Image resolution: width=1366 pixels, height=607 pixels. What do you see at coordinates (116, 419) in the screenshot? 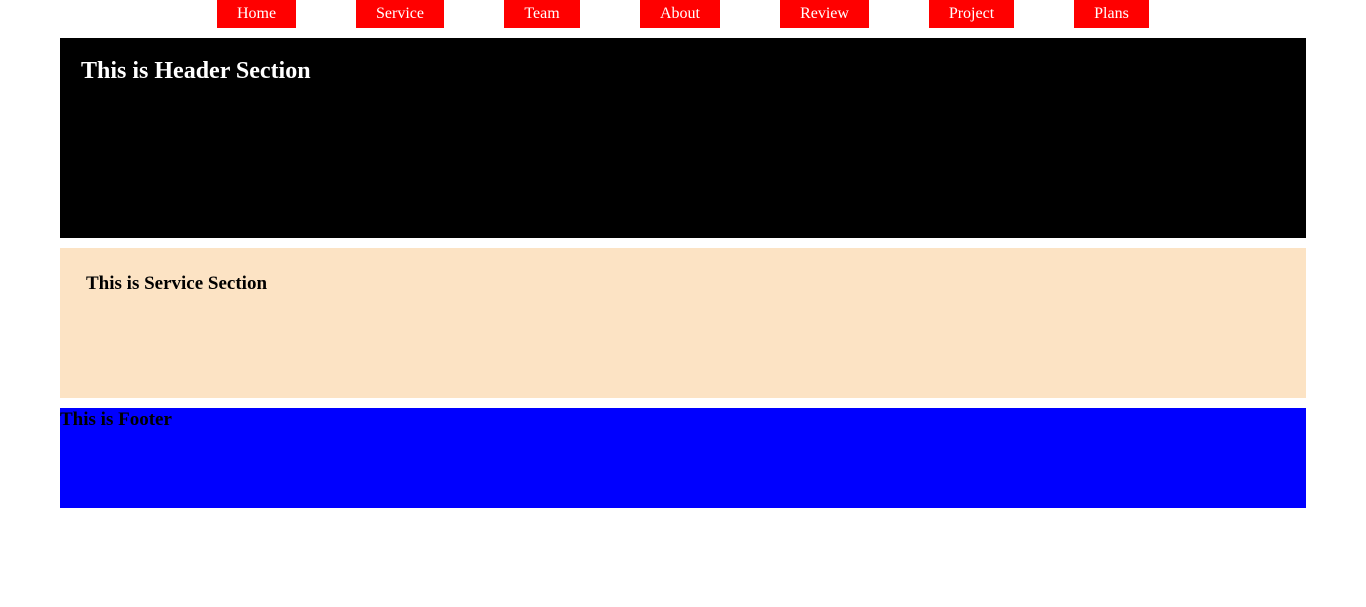
I see `footer-title: This is Footer` at bounding box center [116, 419].